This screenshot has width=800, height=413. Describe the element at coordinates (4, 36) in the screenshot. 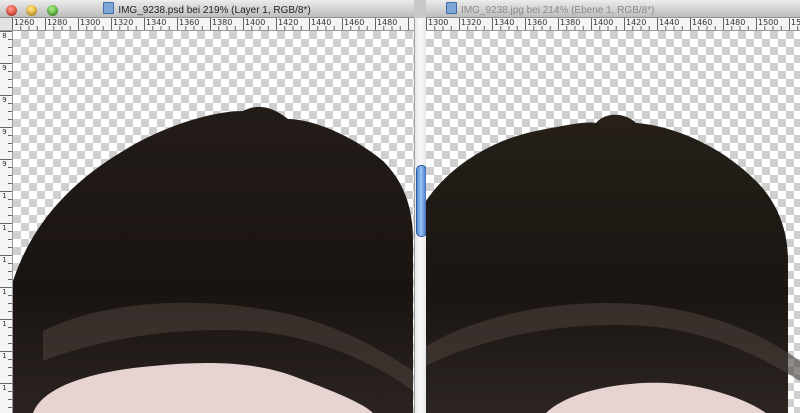

I see `ruler-label: 8` at that location.